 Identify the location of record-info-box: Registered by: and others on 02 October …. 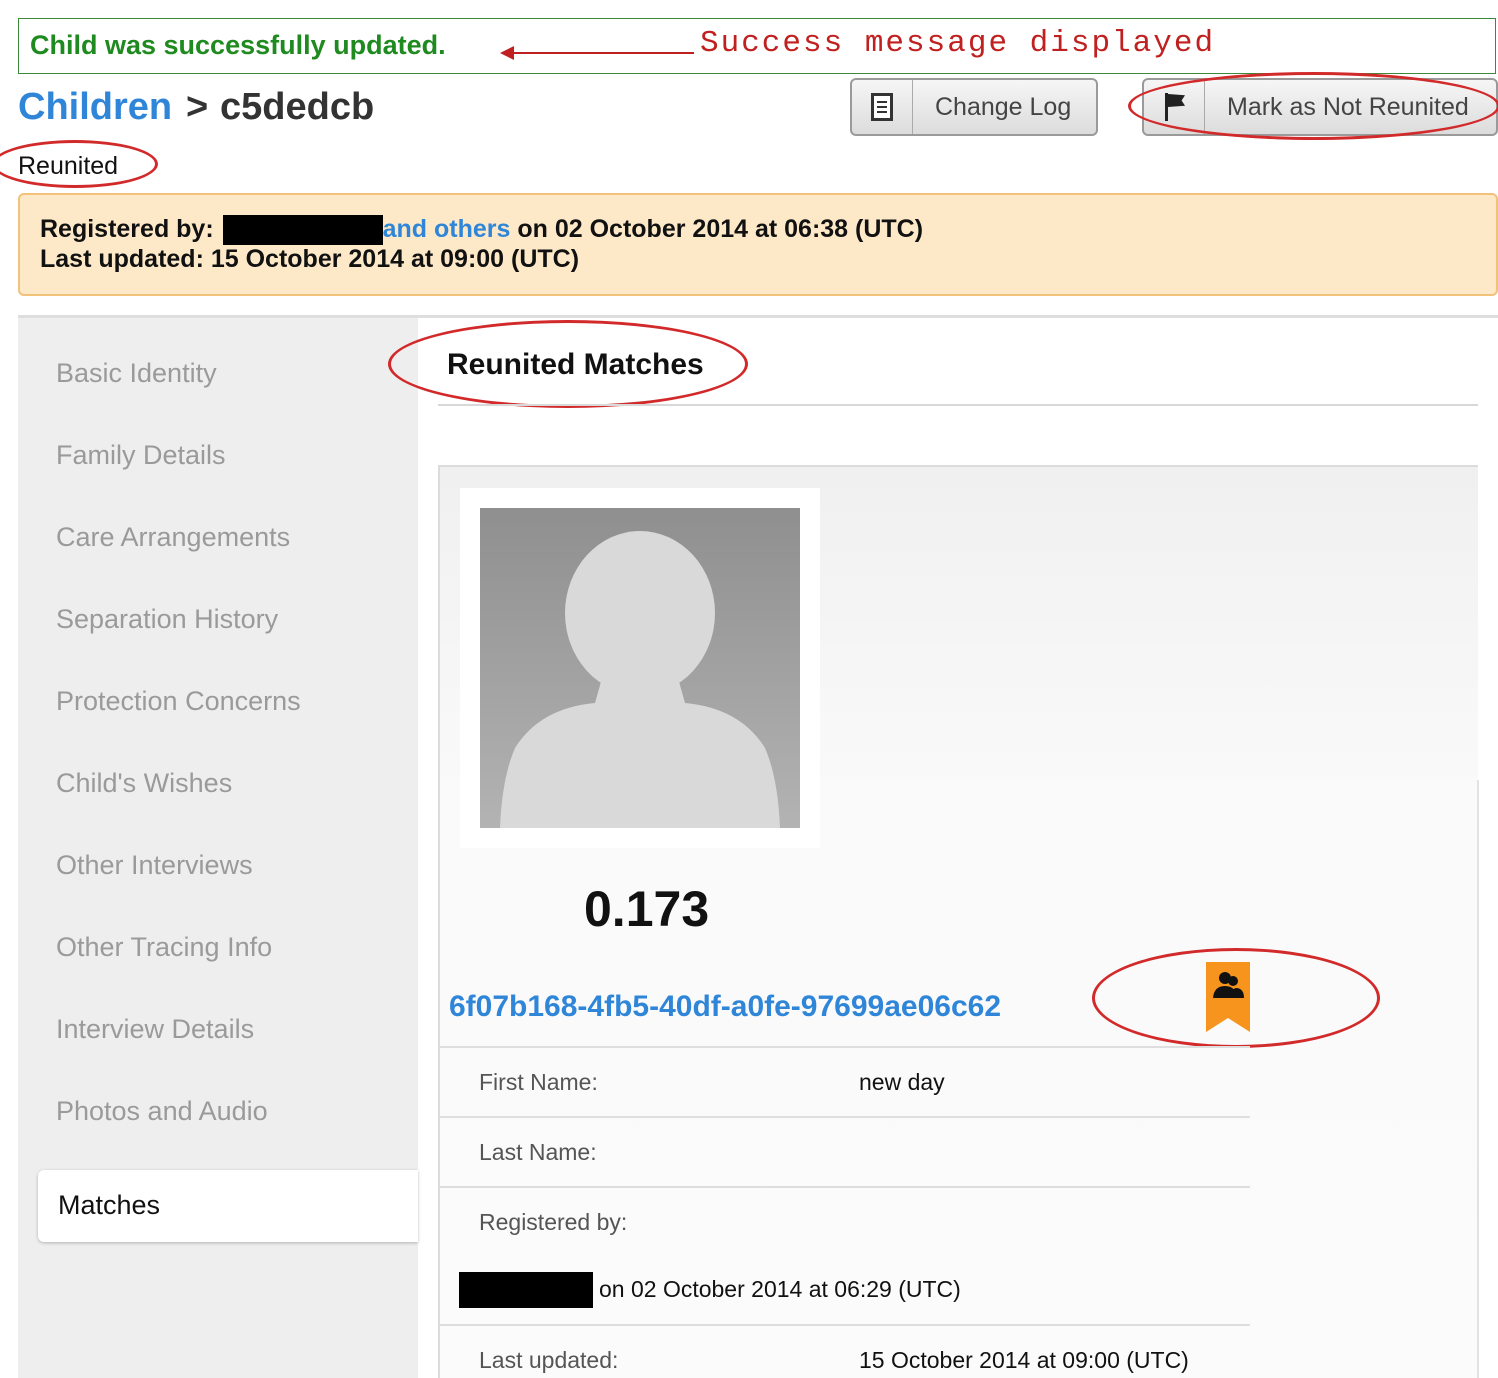
(758, 244).